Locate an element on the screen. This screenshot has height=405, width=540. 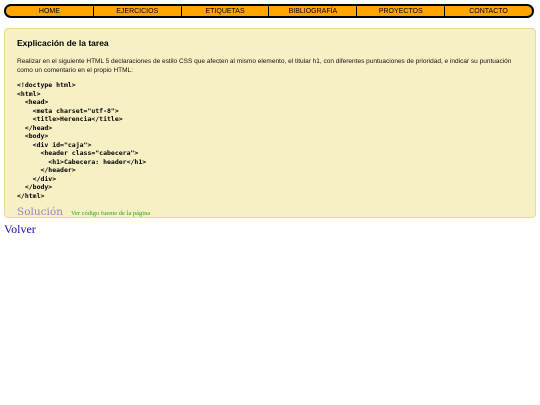
task-title: Explicación de la tarea is located at coordinates (63, 43).